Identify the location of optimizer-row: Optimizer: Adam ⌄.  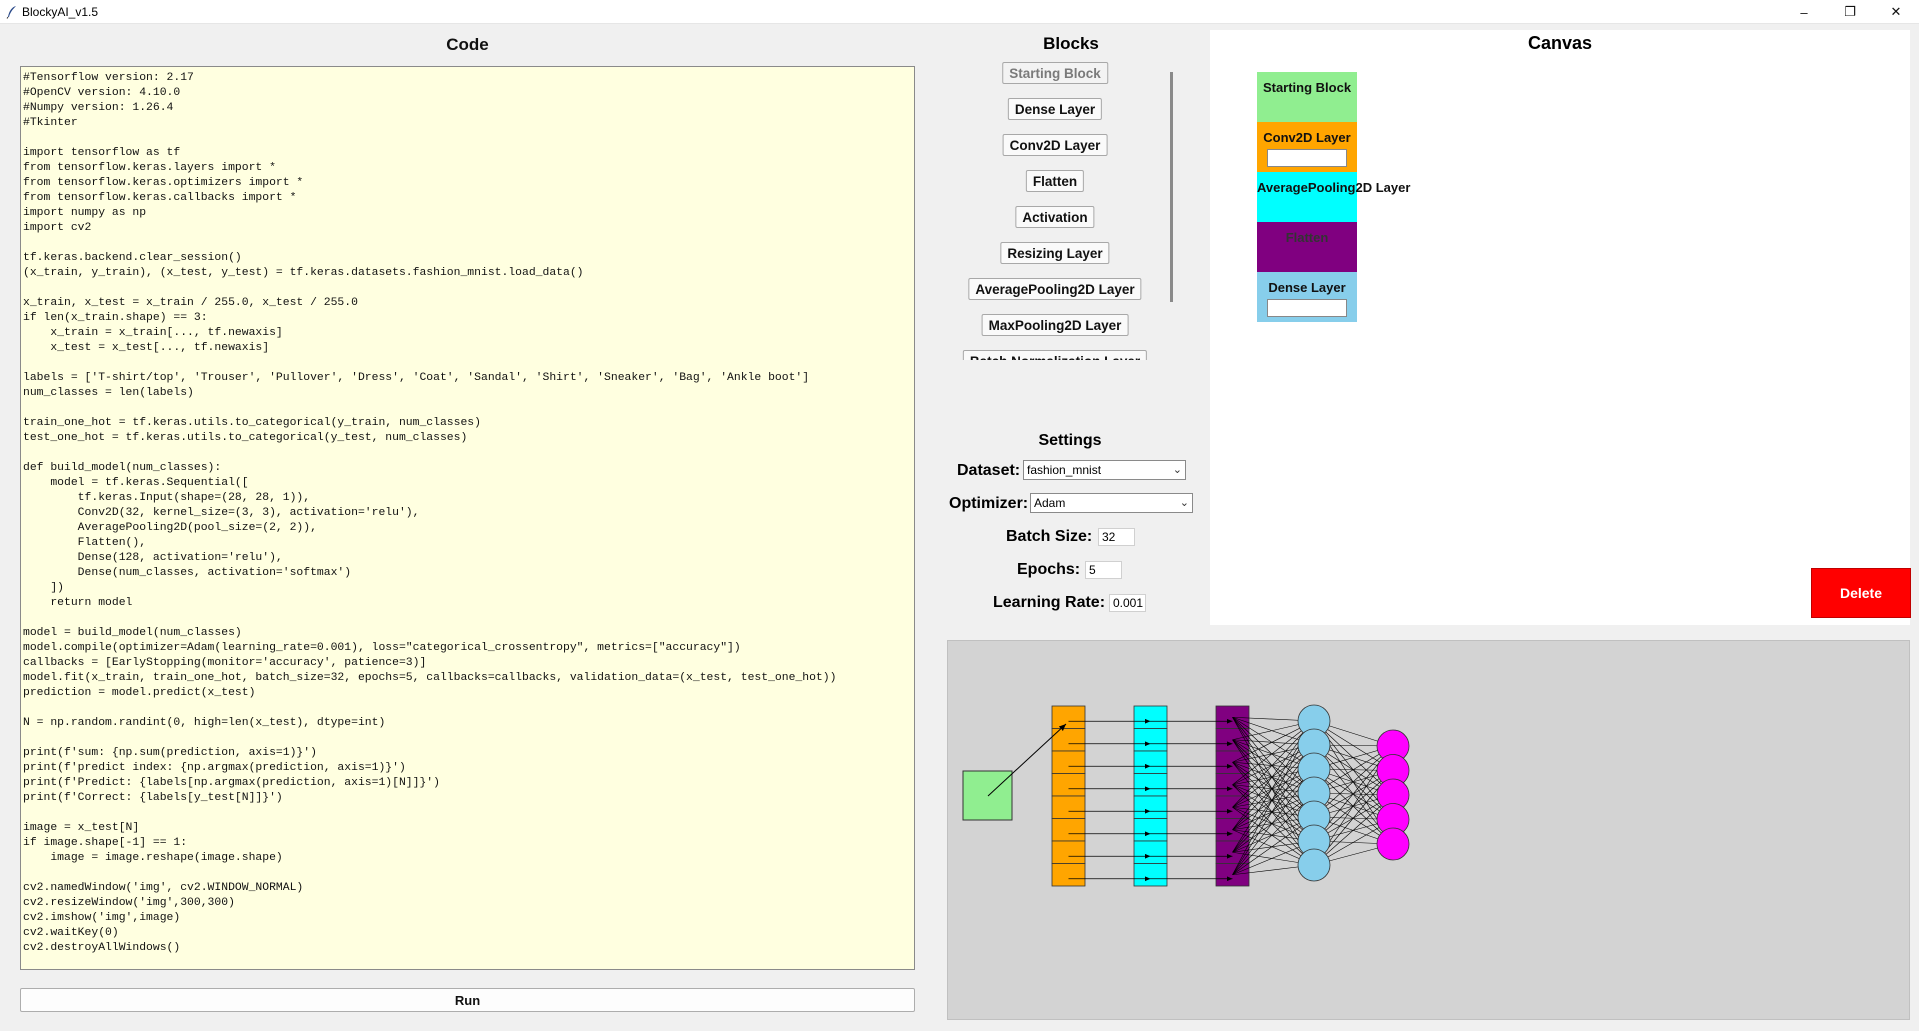
(1070, 505).